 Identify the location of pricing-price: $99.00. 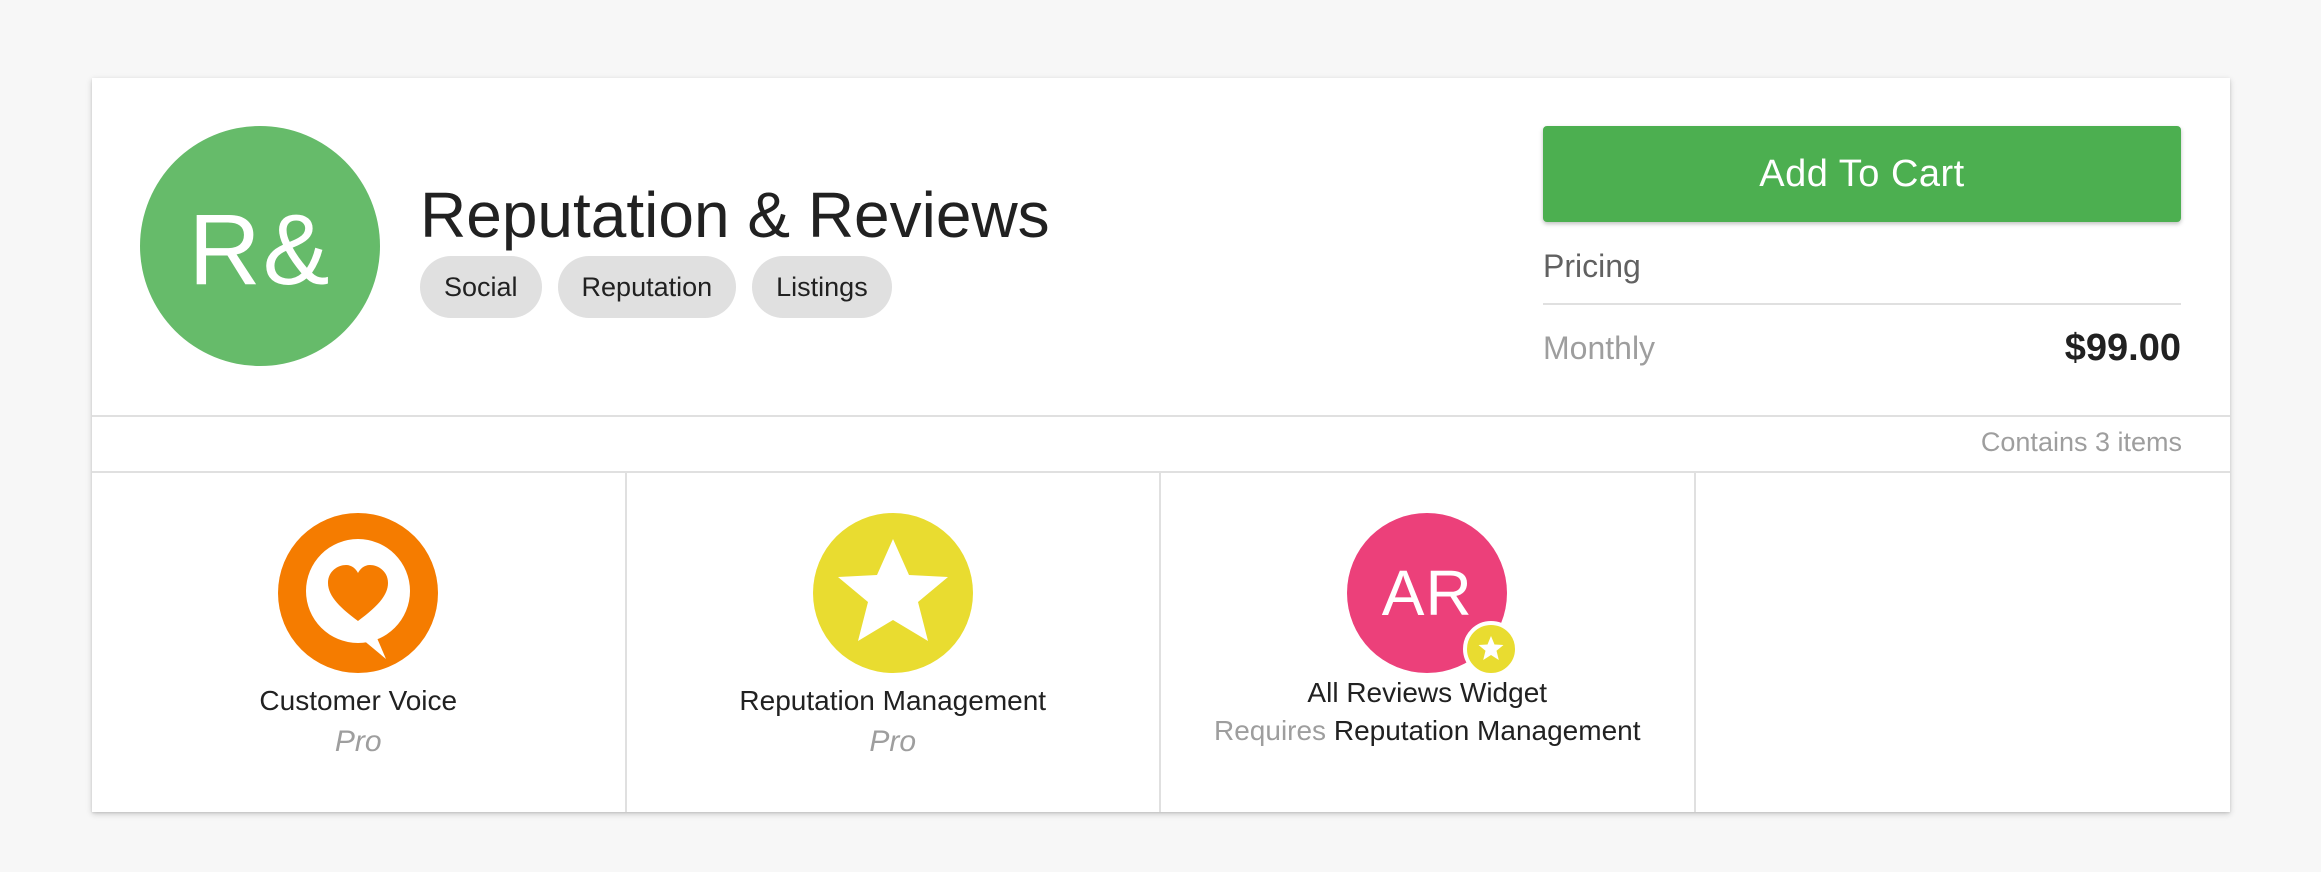
(2122, 348).